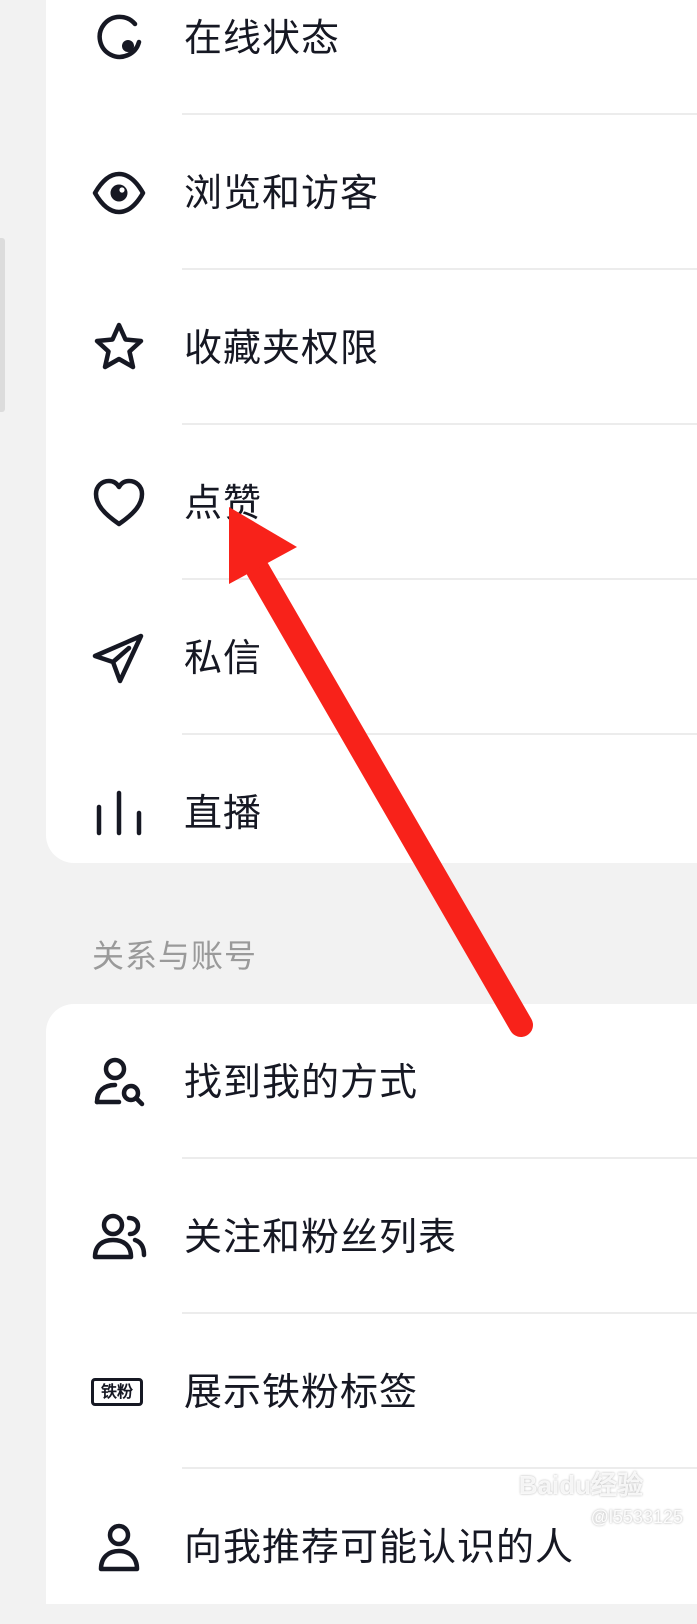 This screenshot has width=697, height=1624. I want to click on settings-row-favorites-permission: 收藏夹权限, so click(371, 347).